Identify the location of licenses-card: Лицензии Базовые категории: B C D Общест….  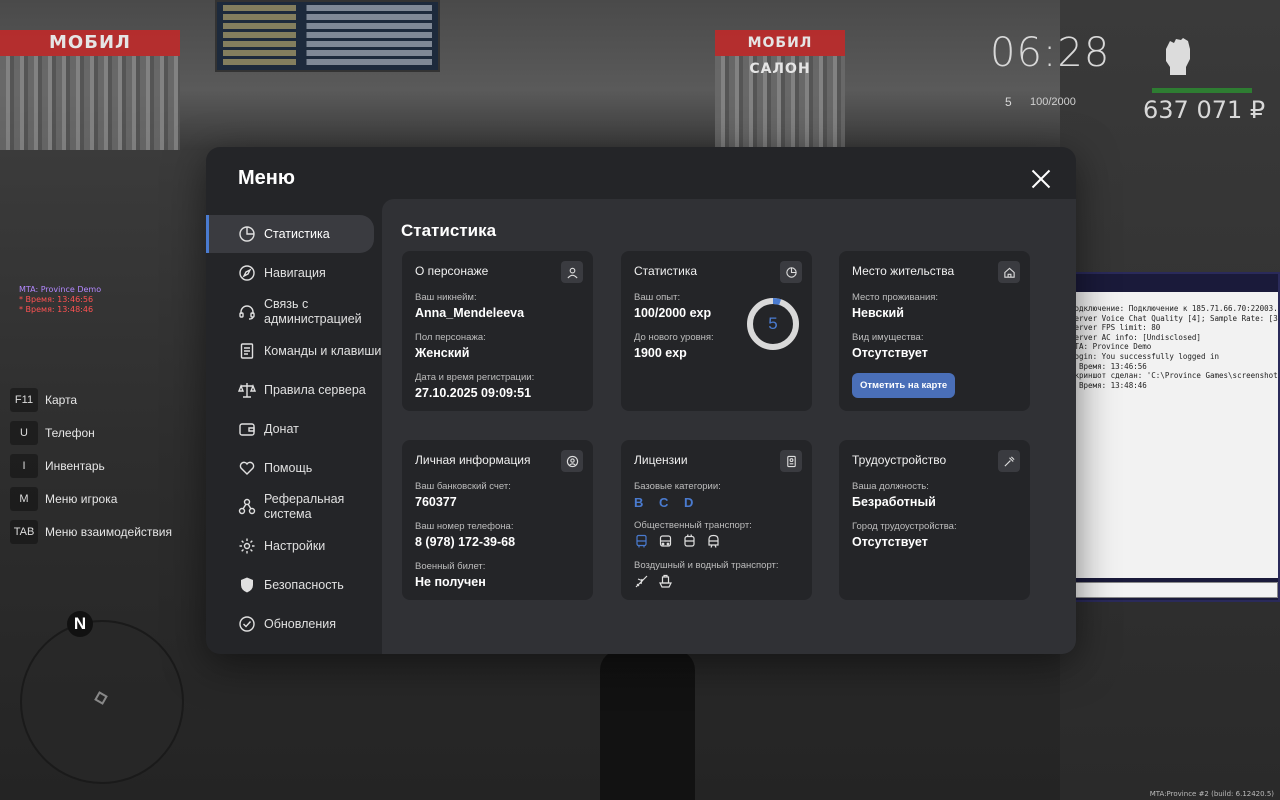
(716, 520).